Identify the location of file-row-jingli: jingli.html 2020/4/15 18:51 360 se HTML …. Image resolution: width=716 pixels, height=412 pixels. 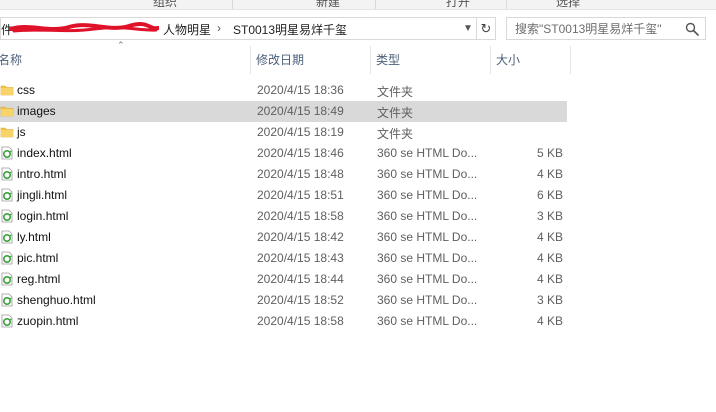
(283, 195).